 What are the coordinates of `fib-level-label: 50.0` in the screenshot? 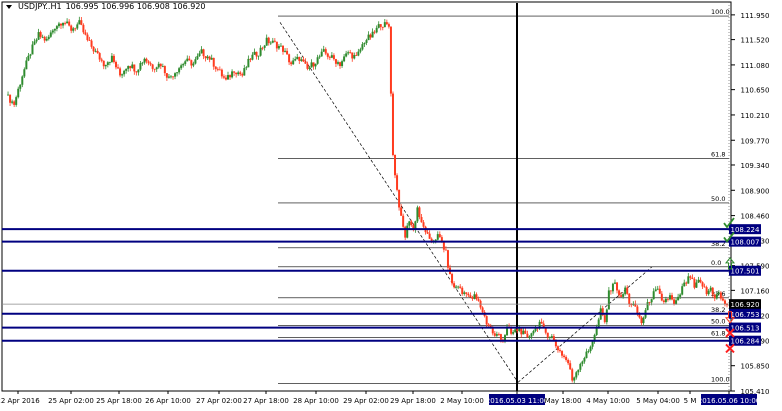 It's located at (718, 321).